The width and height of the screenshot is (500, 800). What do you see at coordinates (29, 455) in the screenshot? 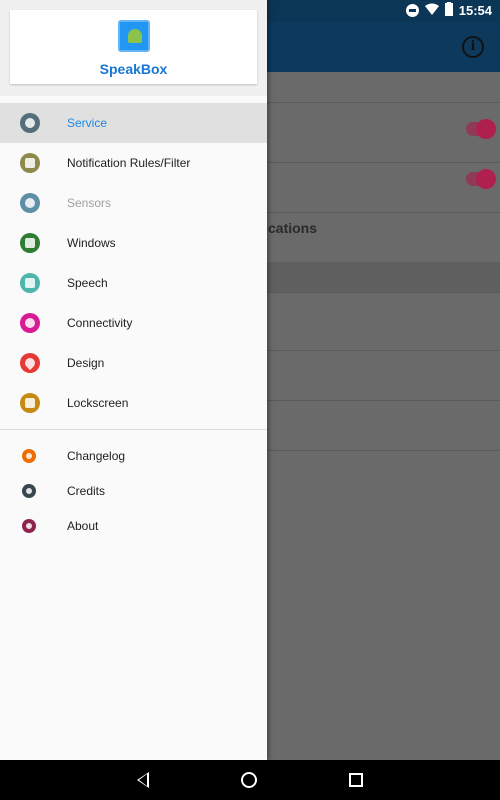
I see `changelog-icon` at bounding box center [29, 455].